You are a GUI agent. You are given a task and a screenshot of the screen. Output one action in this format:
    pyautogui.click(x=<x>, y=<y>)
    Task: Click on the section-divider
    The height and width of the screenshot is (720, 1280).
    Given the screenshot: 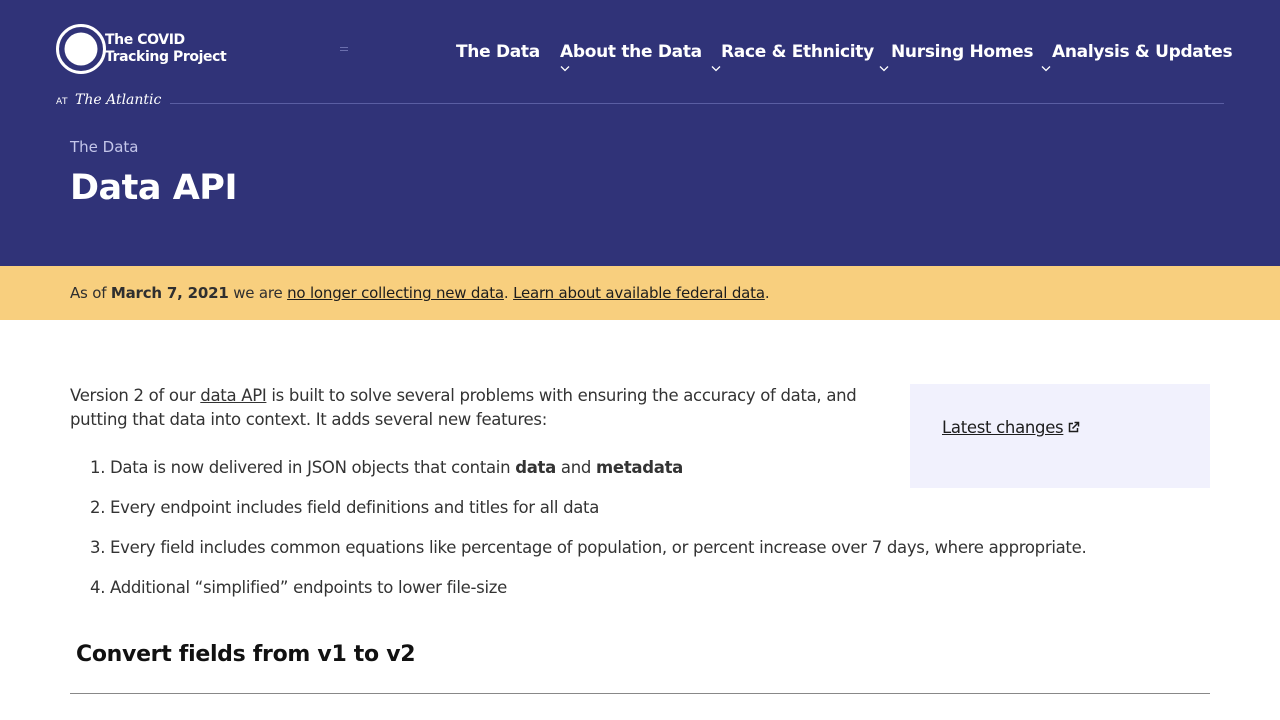 What is the action you would take?
    pyautogui.click(x=640, y=693)
    